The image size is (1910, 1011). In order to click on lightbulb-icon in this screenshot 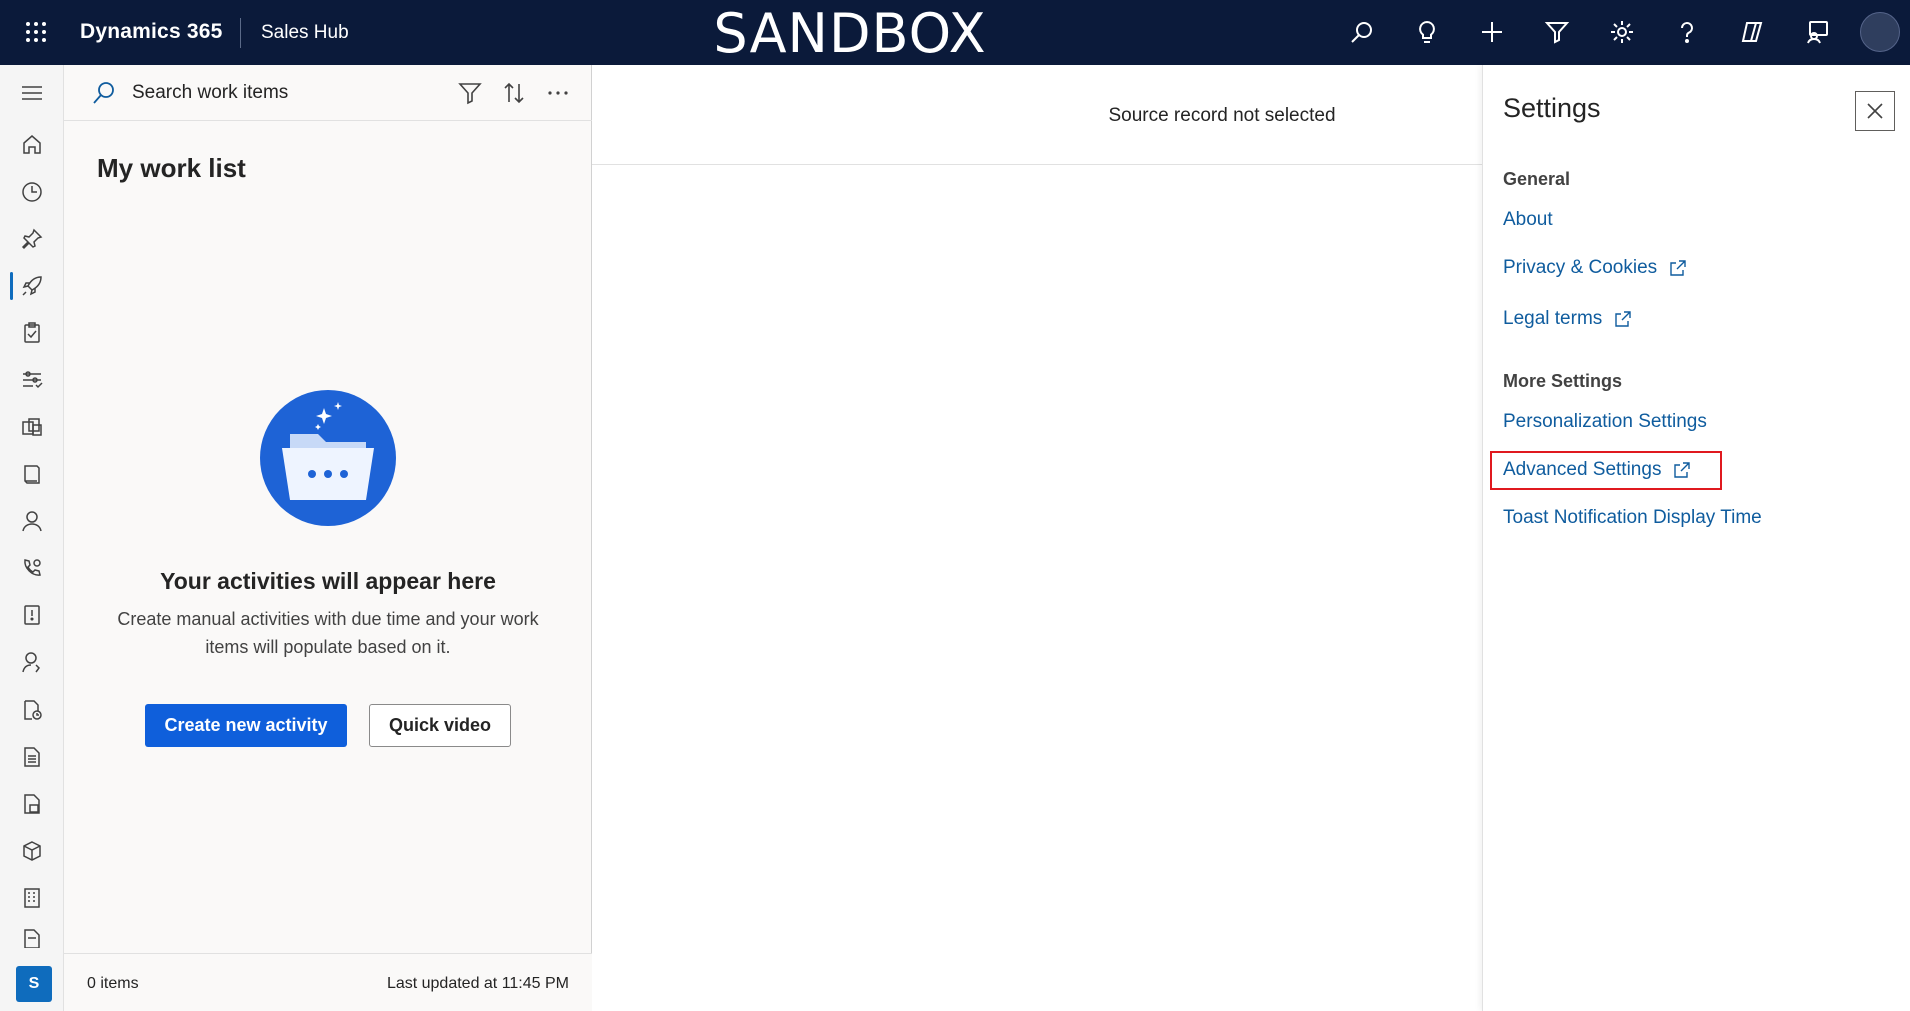, I will do `click(1427, 32)`.